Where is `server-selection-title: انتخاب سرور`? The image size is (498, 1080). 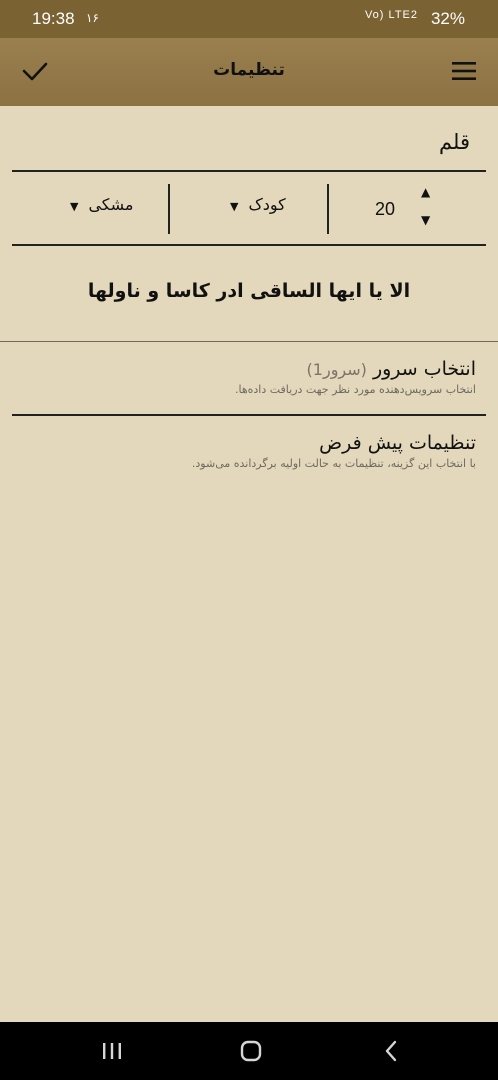
server-selection-title: انتخاب سرور is located at coordinates (424, 369).